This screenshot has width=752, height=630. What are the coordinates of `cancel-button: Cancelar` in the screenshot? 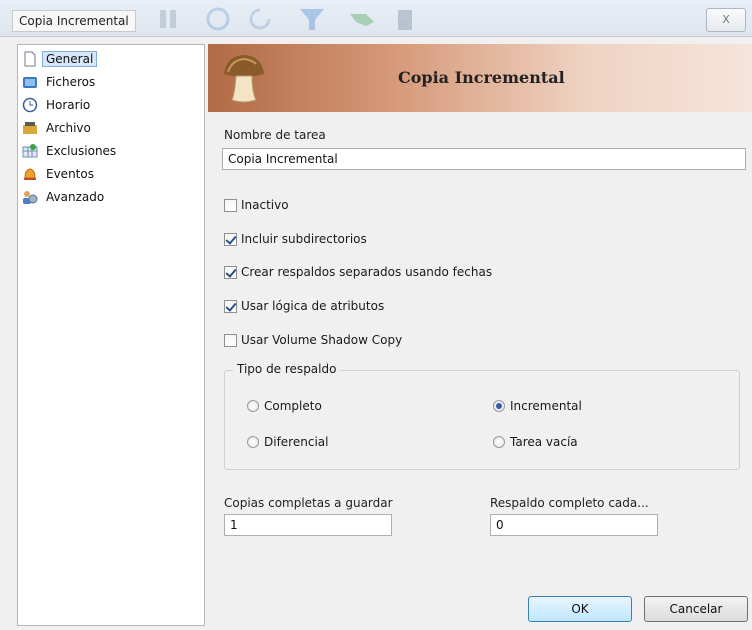 It's located at (696, 609).